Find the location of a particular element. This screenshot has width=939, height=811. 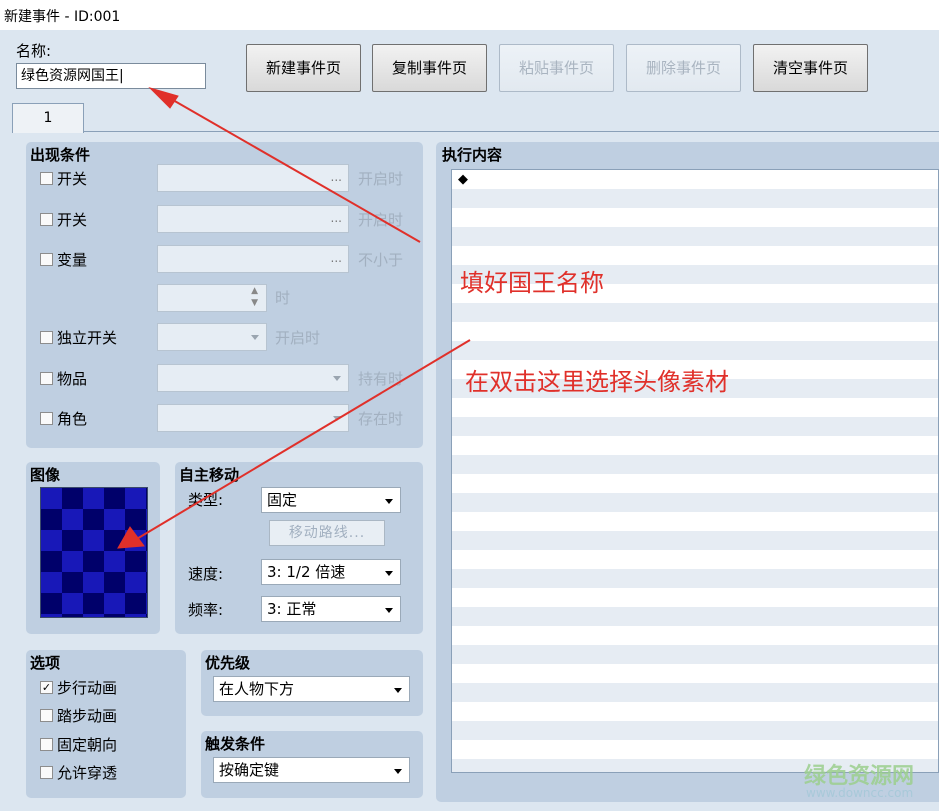

annotation-fill-name: 填好国王名称 is located at coordinates (532, 283).